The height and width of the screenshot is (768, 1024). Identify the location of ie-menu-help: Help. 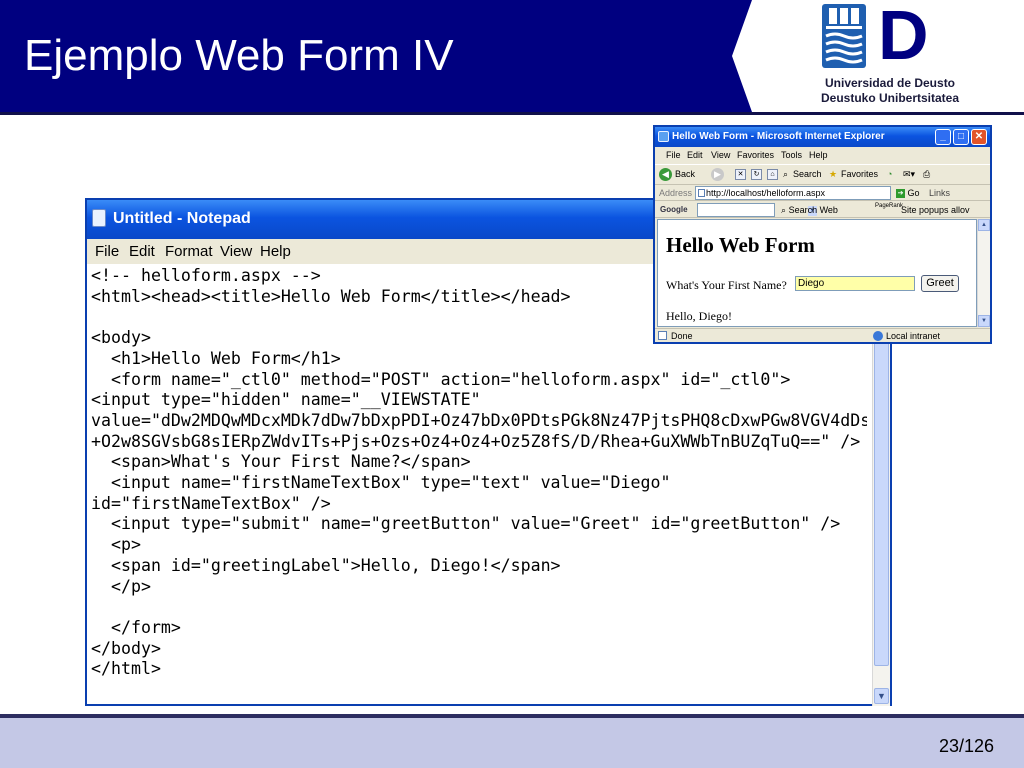
(818, 155).